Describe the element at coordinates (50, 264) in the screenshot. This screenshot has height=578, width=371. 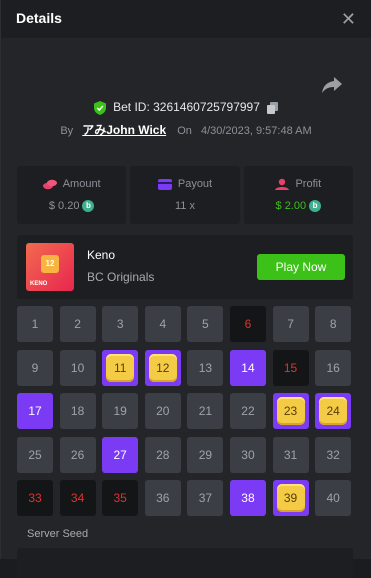
I see `thumbnail-tile: 12` at that location.